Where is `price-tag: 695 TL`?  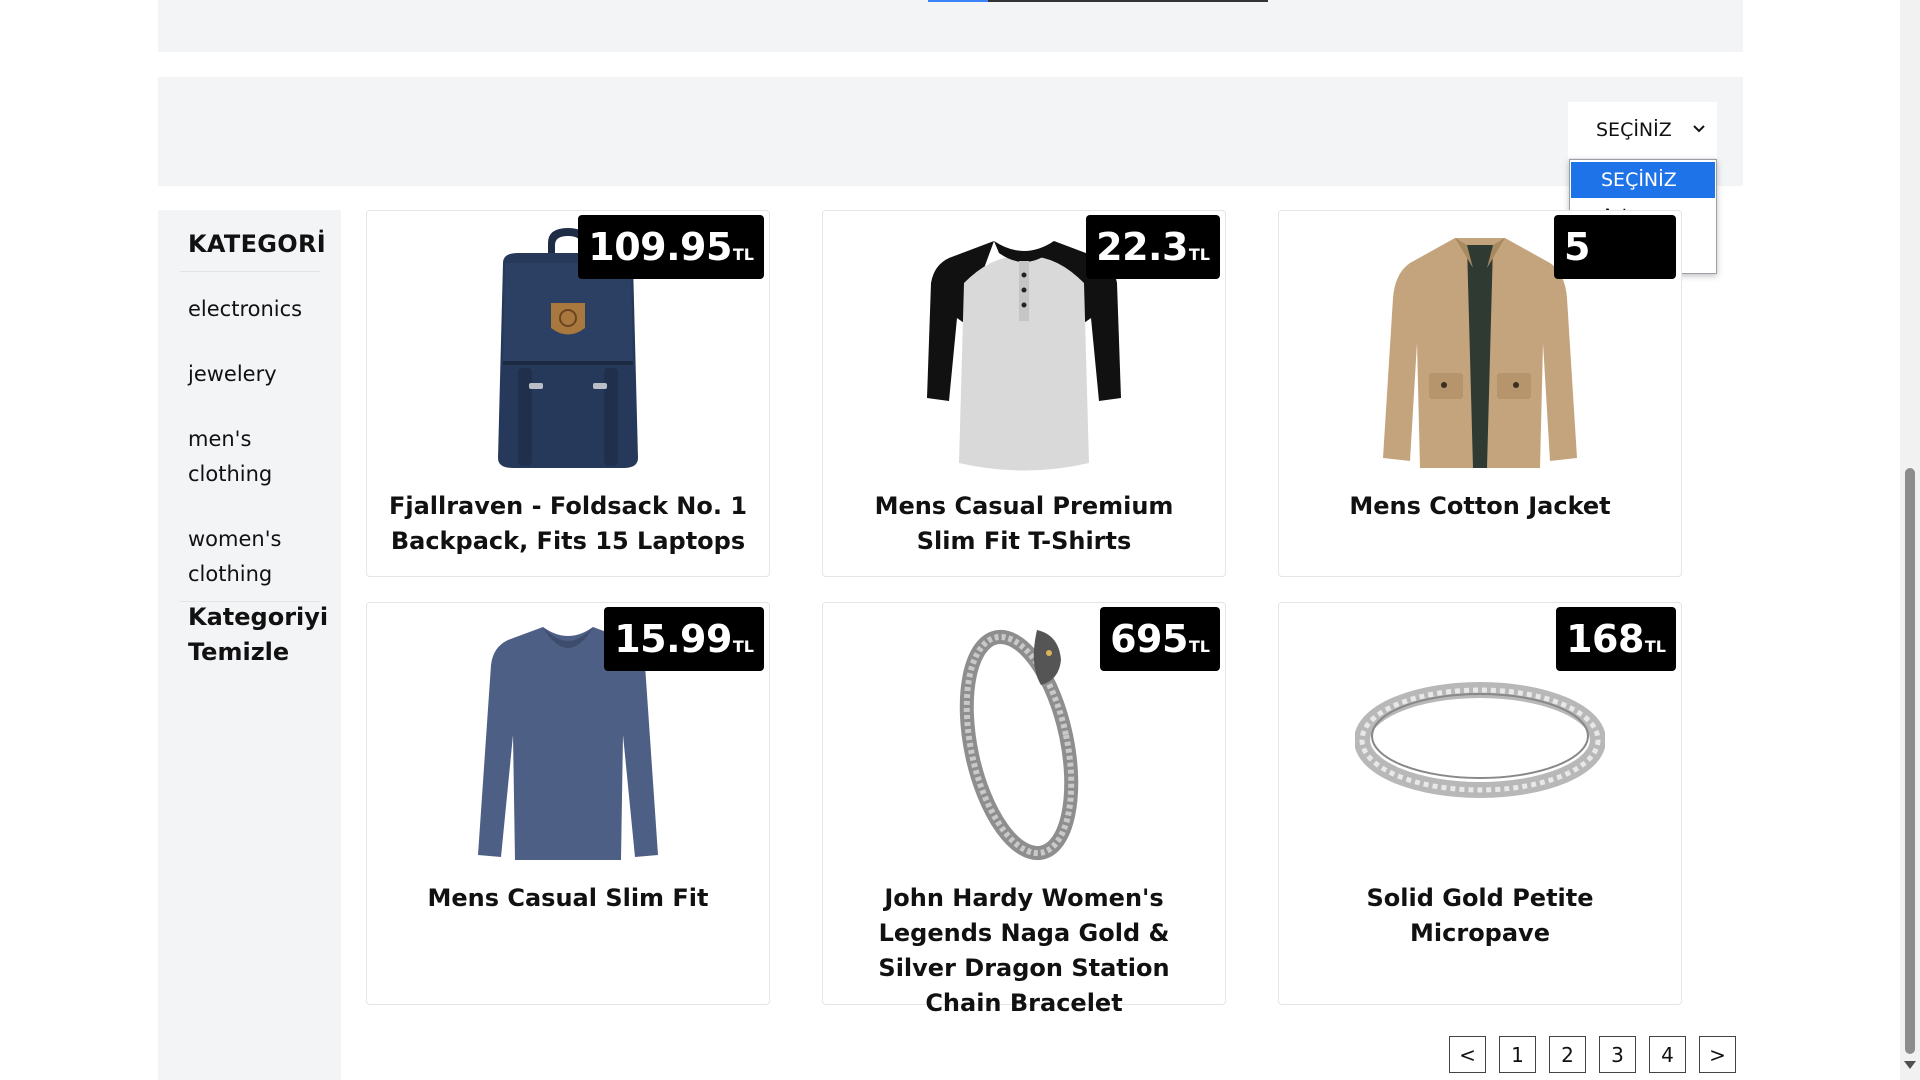
price-tag: 695 TL is located at coordinates (1160, 639).